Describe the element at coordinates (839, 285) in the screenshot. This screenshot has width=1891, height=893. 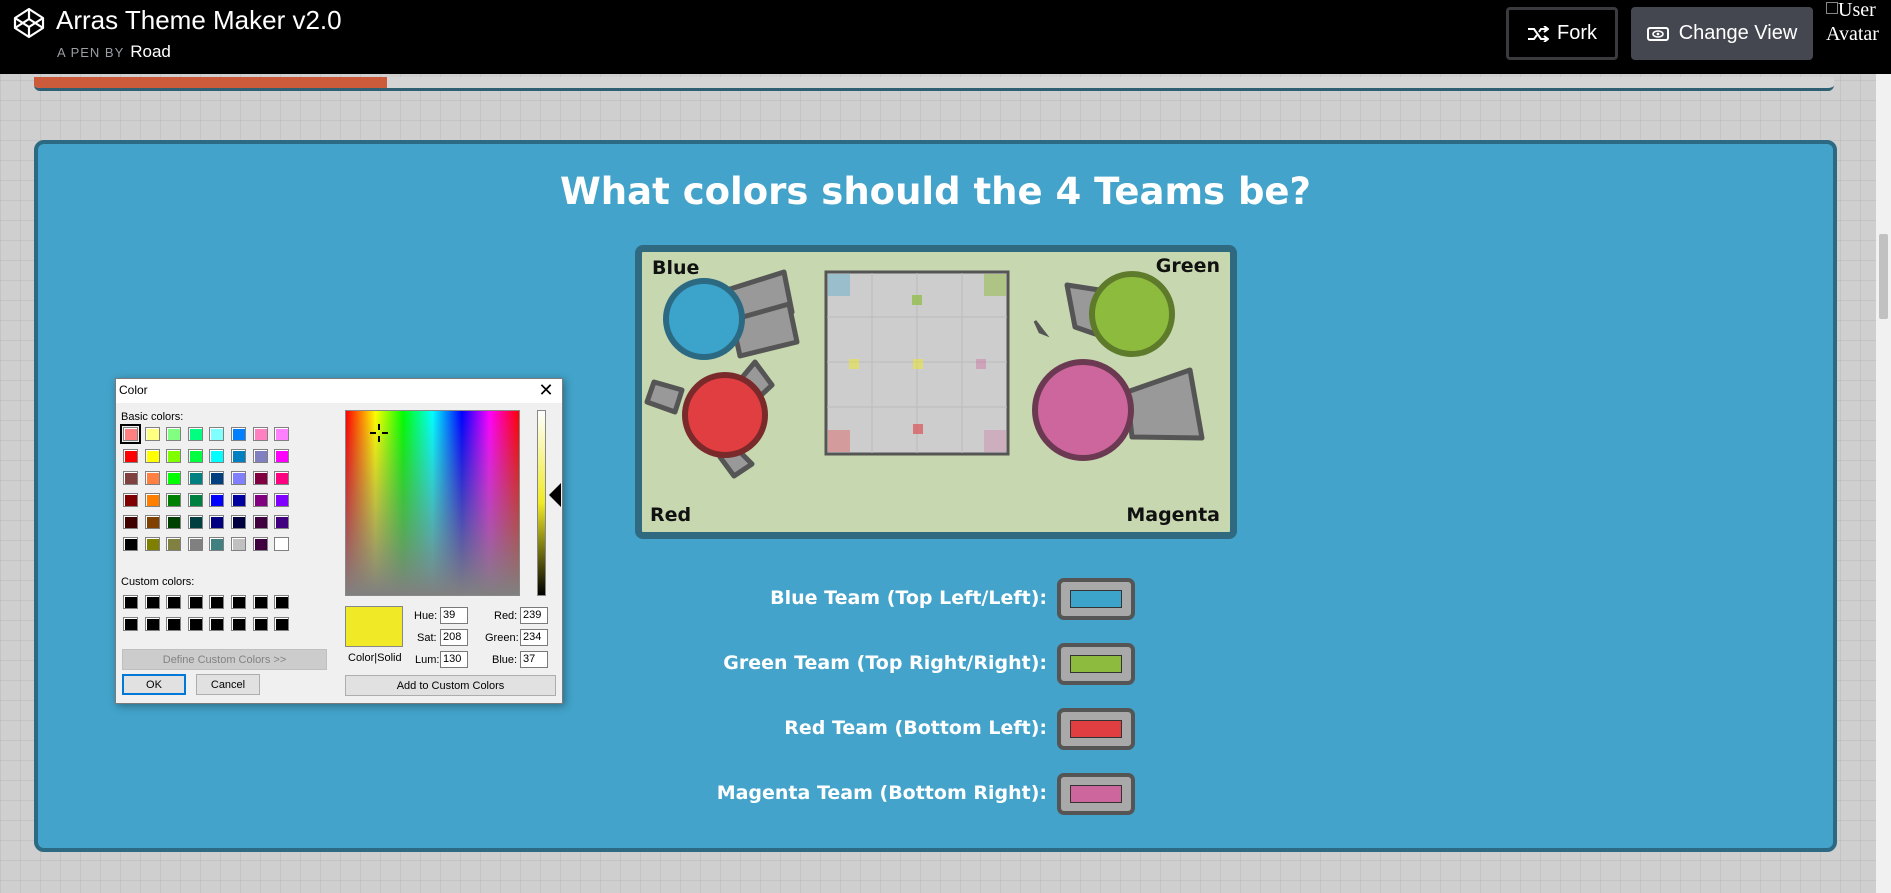
I see `arena-base-blue` at that location.